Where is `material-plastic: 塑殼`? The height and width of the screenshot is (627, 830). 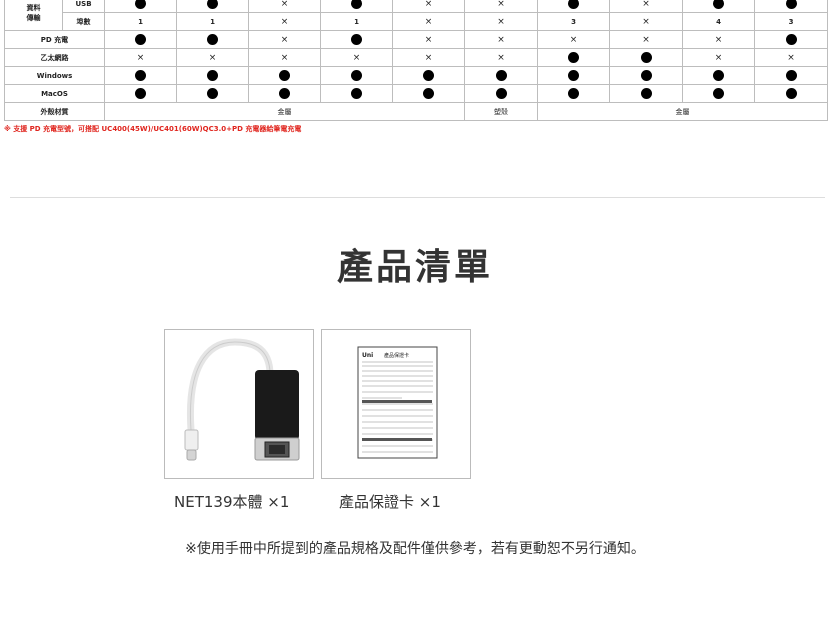
material-plastic: 塑殼 is located at coordinates (501, 111).